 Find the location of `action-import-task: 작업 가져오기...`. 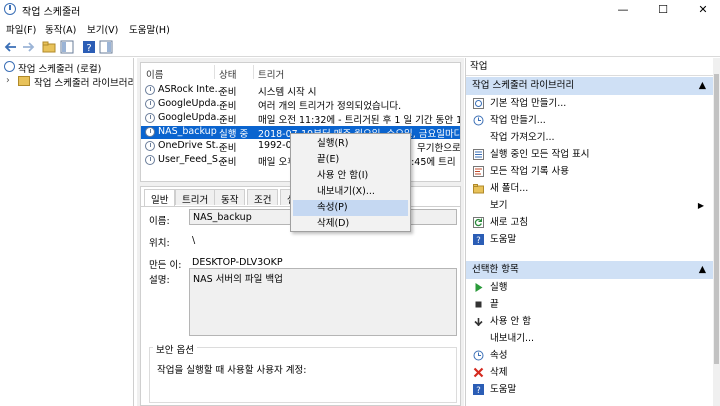

action-import-task: 작업 가져오기... is located at coordinates (590, 137).